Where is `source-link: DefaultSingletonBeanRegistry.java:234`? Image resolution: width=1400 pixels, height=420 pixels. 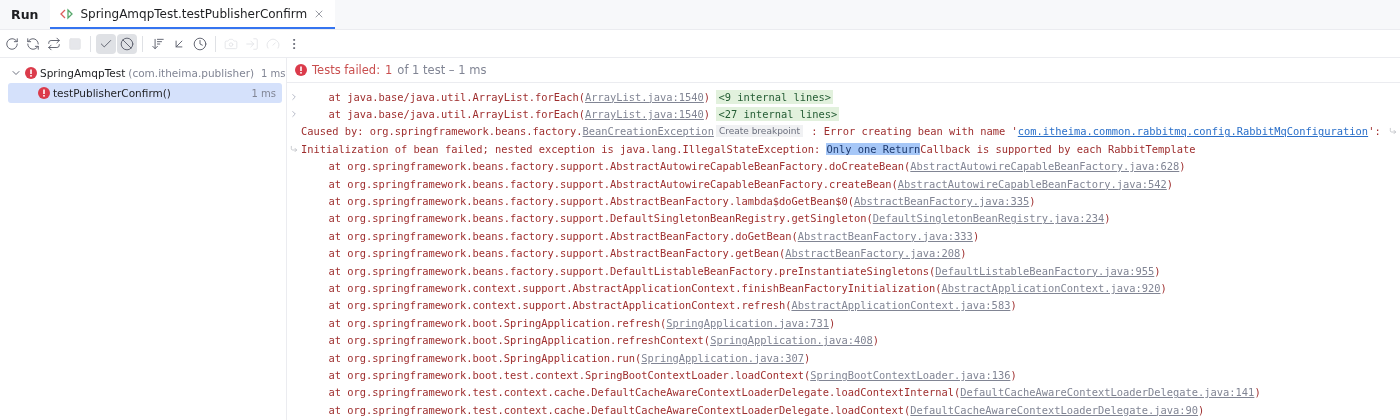 source-link: DefaultSingletonBeanRegistry.java:234 is located at coordinates (988, 218).